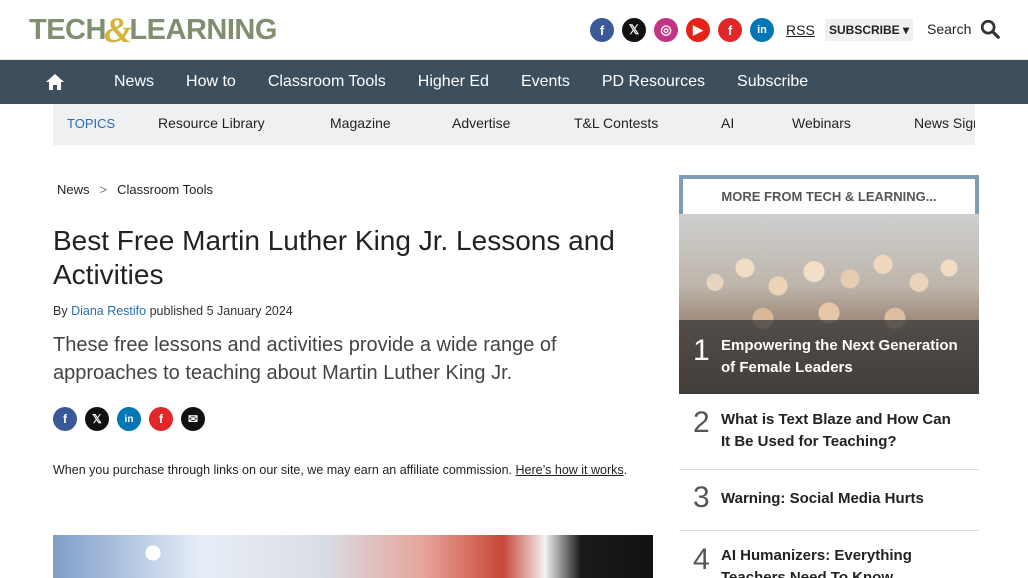  What do you see at coordinates (701, 422) in the screenshot?
I see `sidebar-item-number: 2` at bounding box center [701, 422].